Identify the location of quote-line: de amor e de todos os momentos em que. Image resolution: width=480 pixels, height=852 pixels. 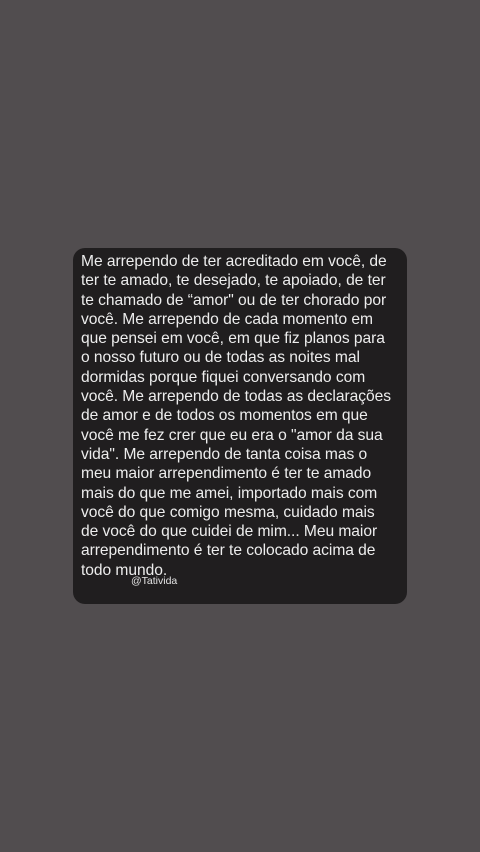
(224, 416).